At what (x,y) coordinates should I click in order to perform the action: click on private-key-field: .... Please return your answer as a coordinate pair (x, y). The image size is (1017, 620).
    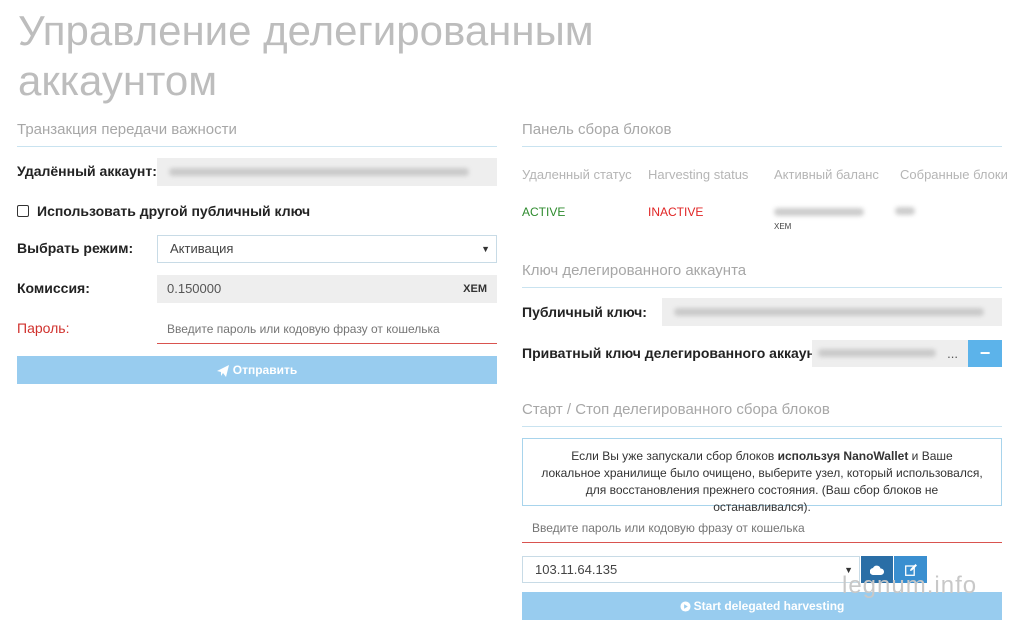
    Looking at the image, I should click on (890, 353).